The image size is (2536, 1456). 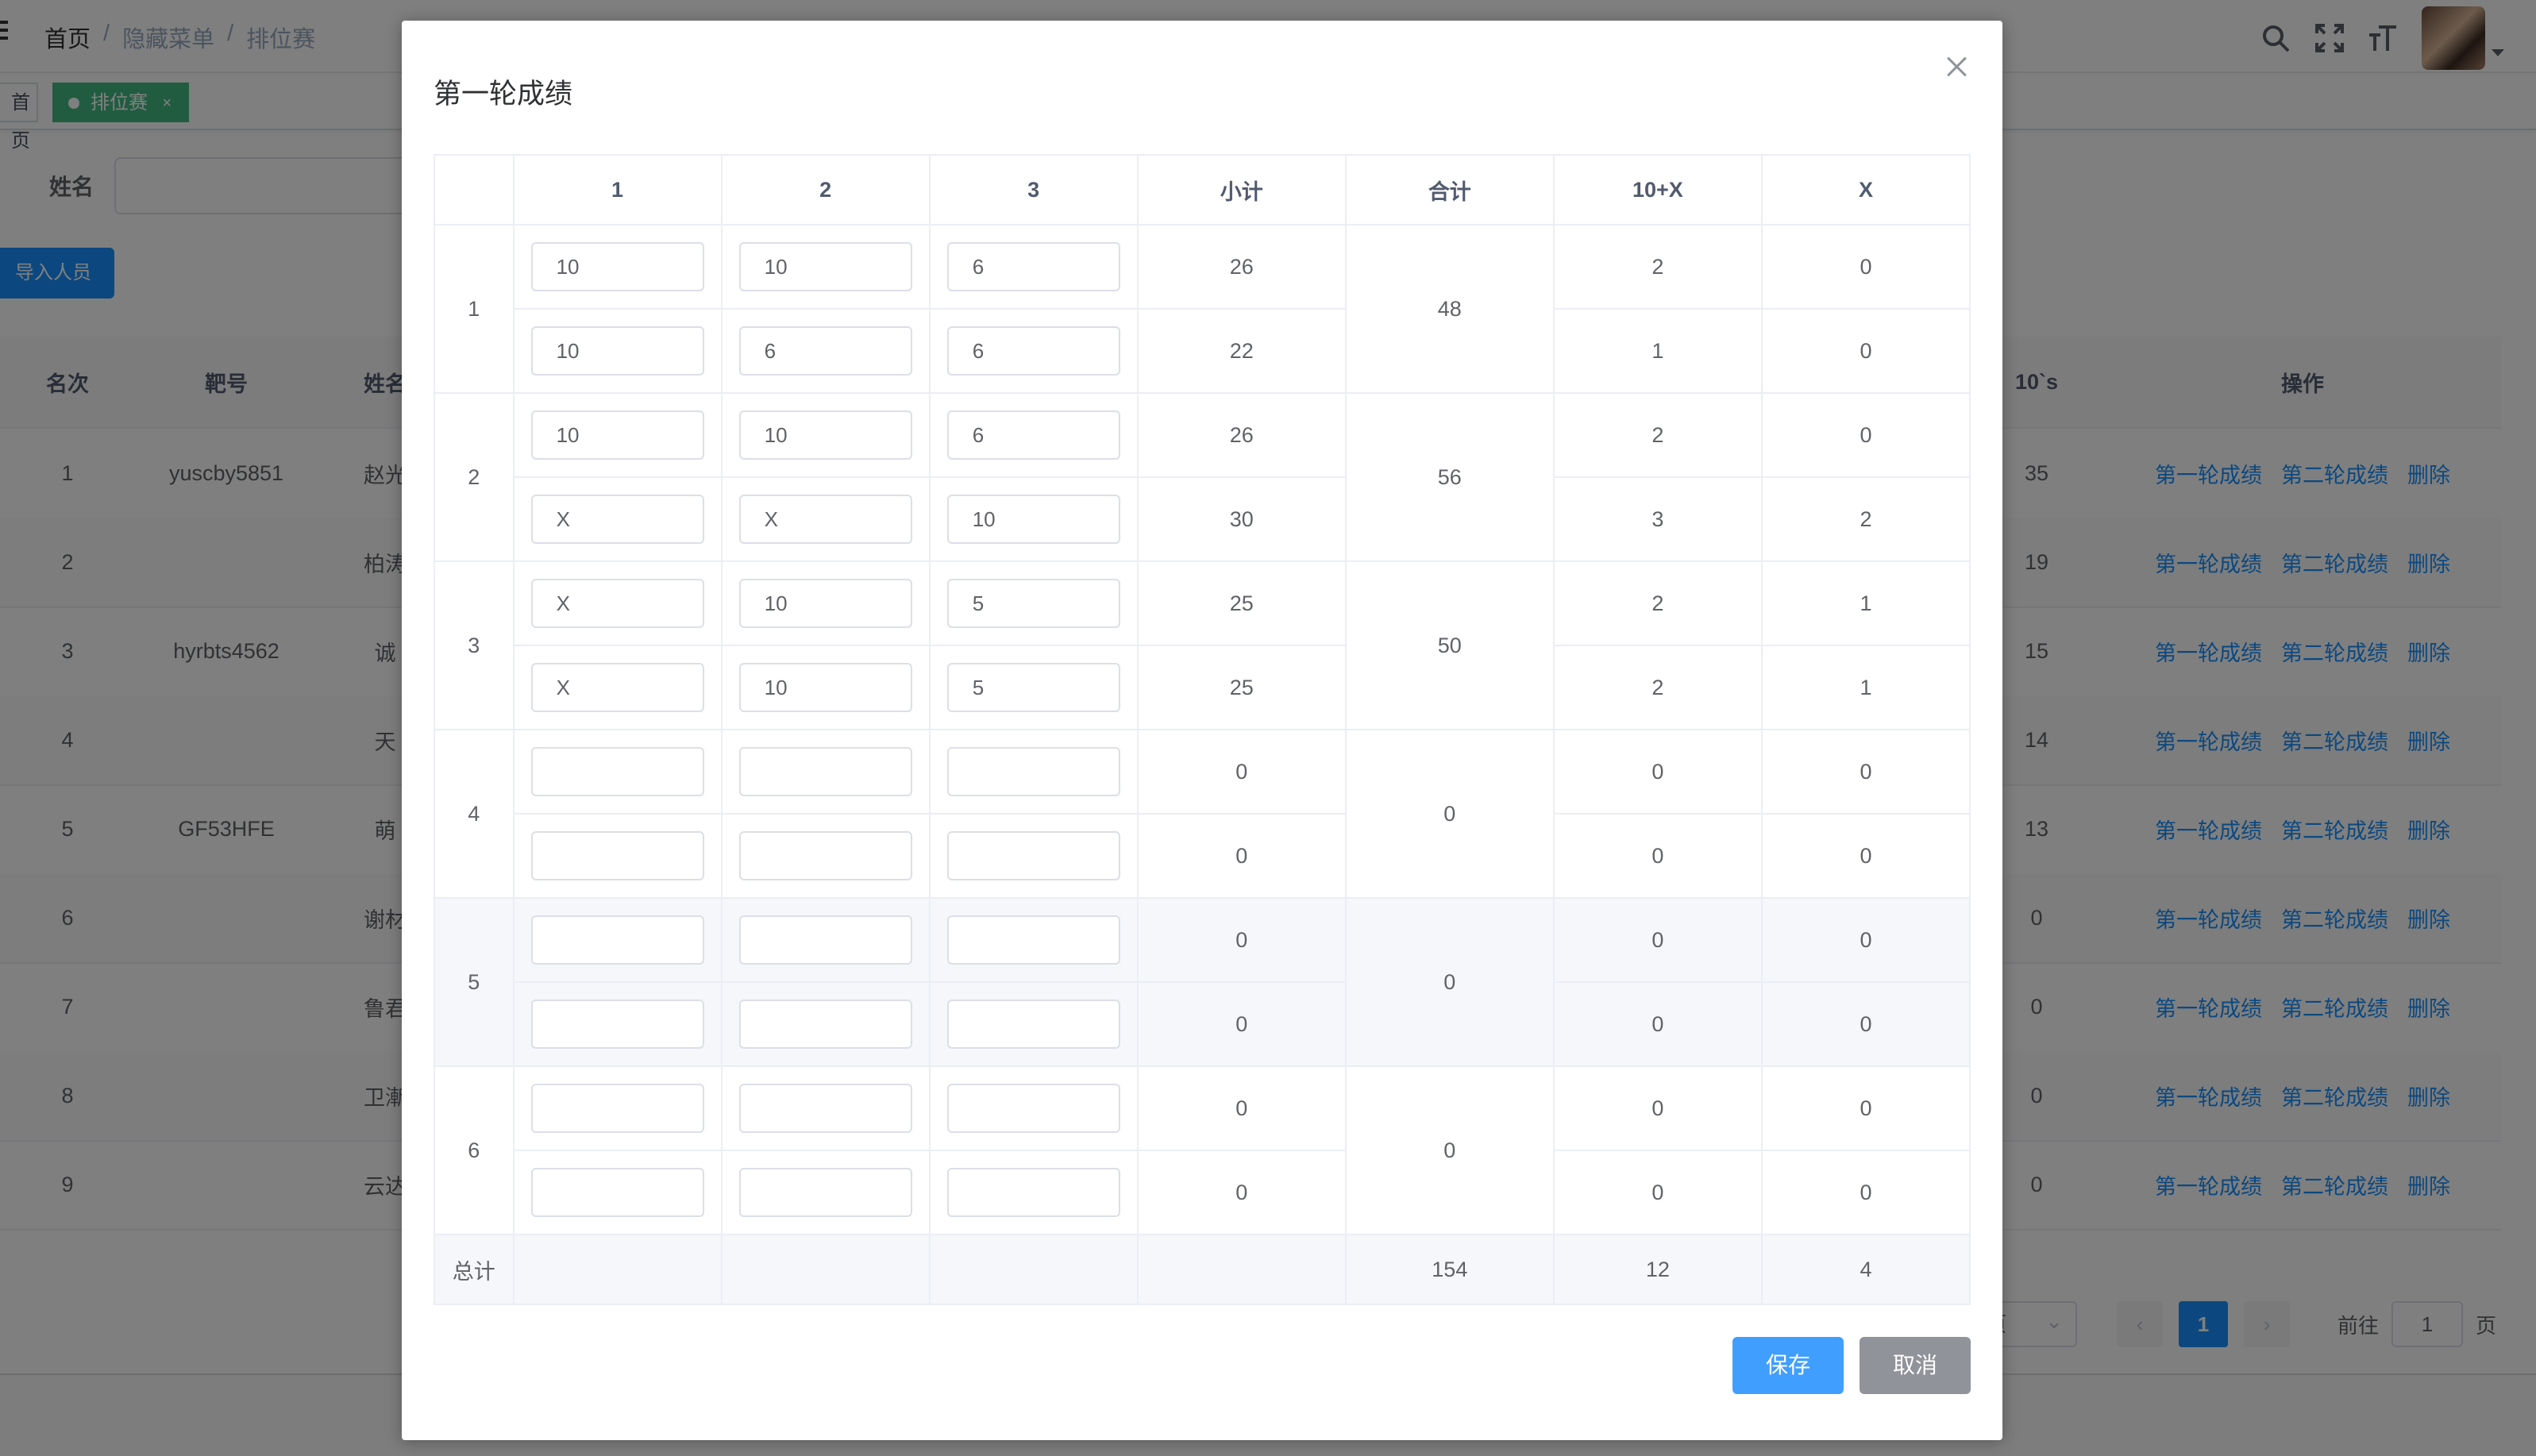 I want to click on header-group, so click(x=474, y=189).